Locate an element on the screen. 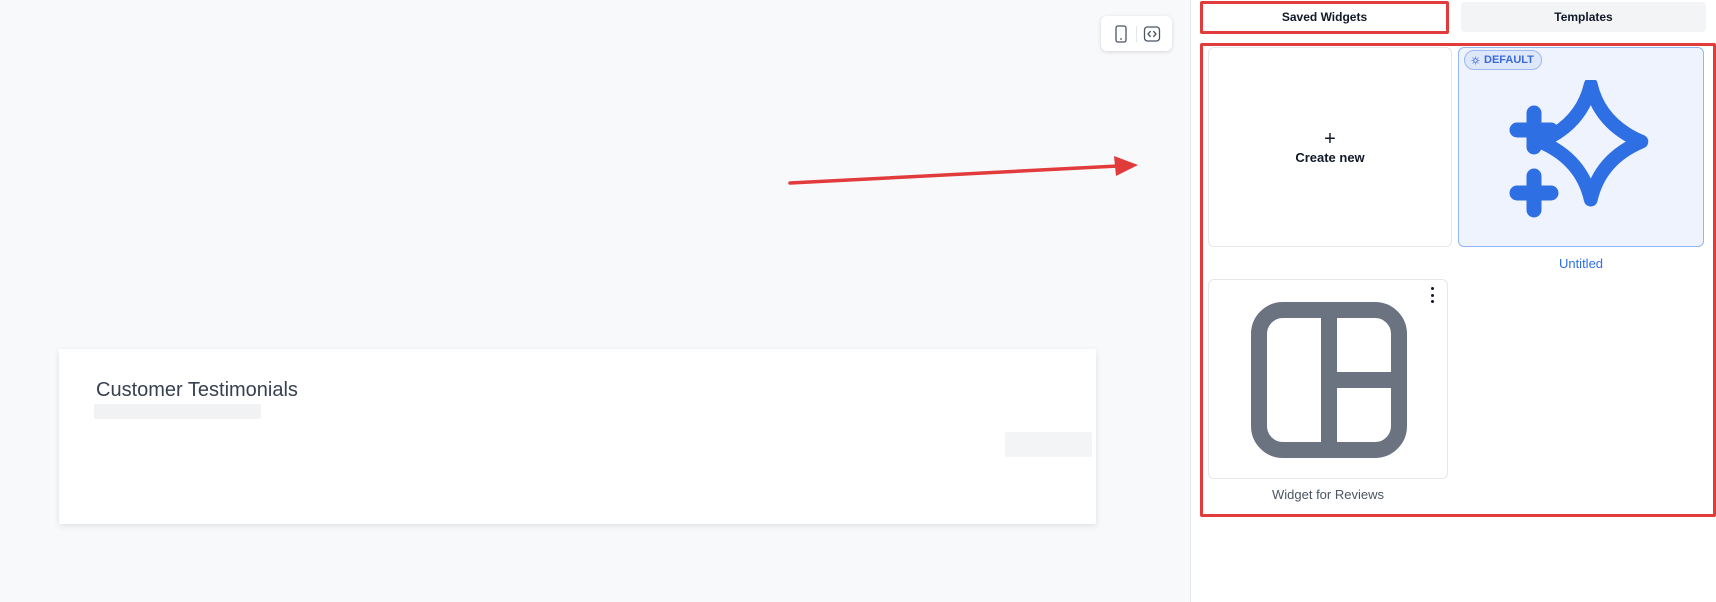 Image resolution: width=1716 pixels, height=602 pixels. sun-icon is located at coordinates (1475, 60).